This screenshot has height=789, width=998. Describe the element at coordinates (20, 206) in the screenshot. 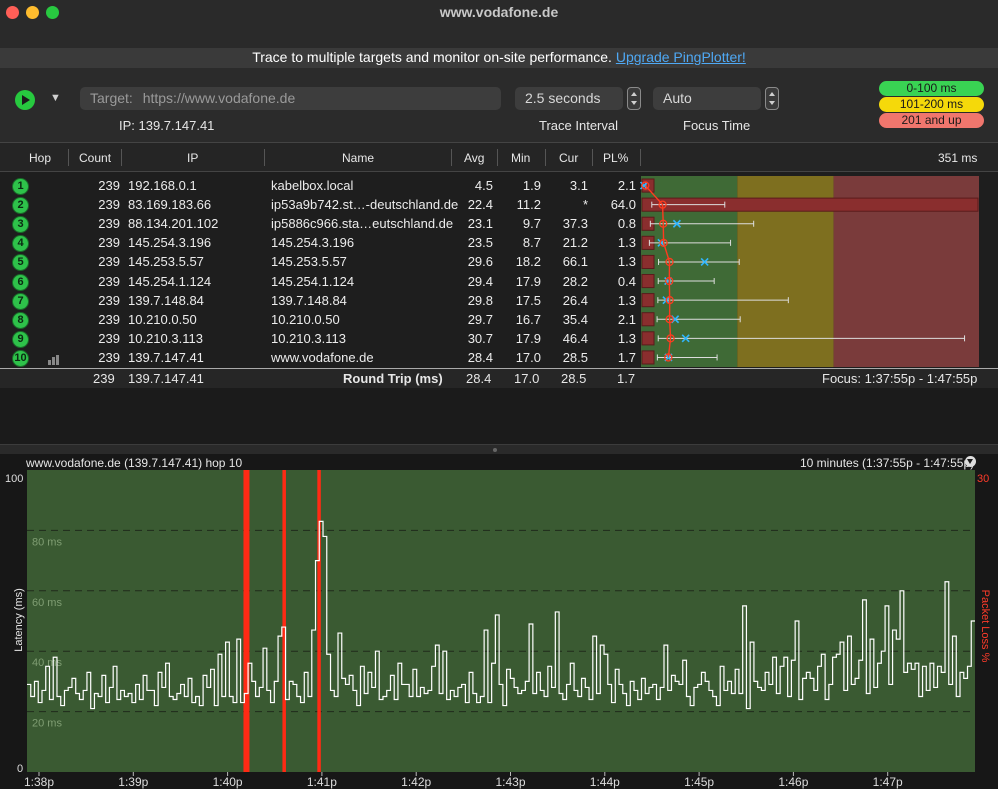

I see `hop-number: 2` at that location.